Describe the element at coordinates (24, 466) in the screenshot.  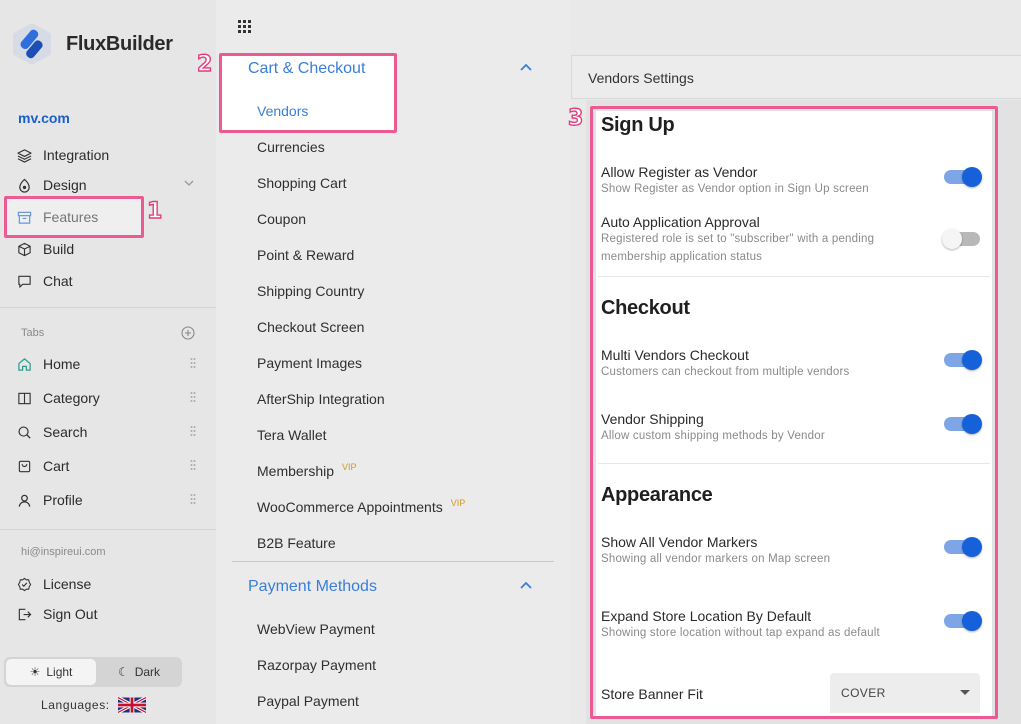
I see `cart-icon` at that location.